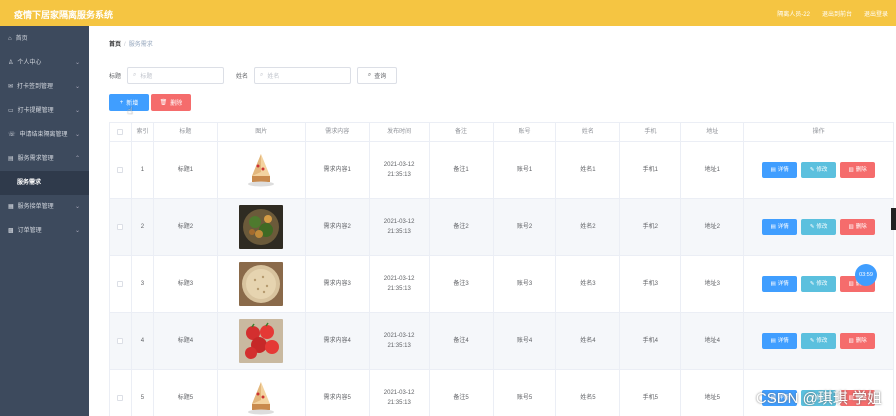 The image size is (896, 416). Describe the element at coordinates (525, 132) in the screenshot. I see `column-header: 账号` at that location.